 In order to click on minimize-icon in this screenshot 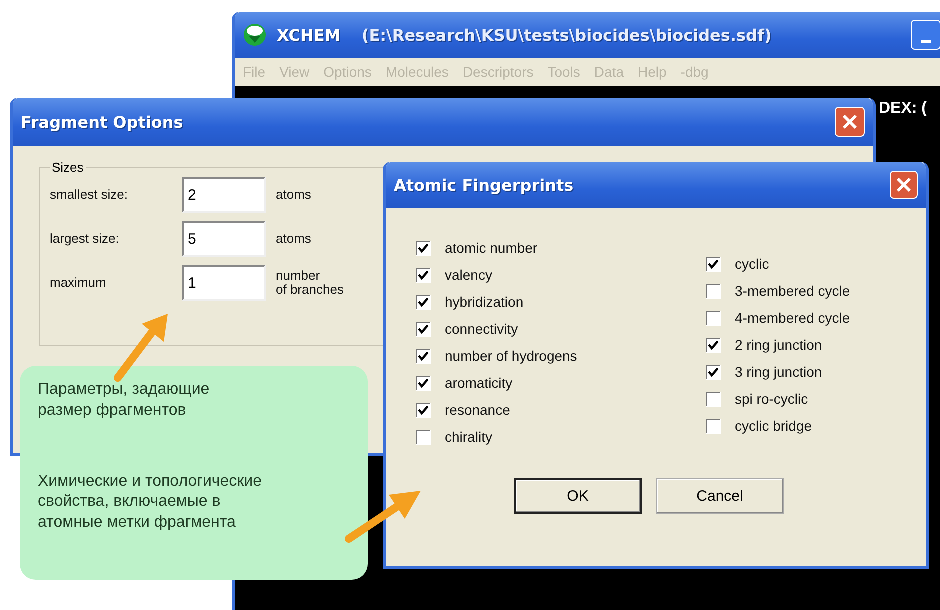, I will do `click(926, 41)`.